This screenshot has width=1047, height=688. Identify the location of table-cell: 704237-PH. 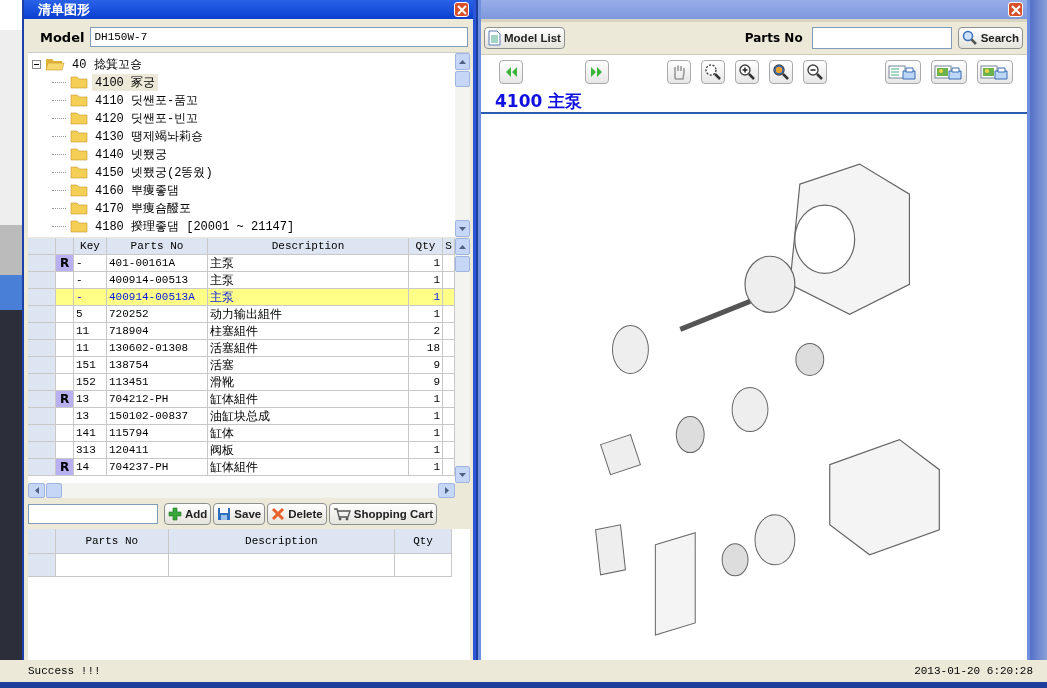
(157, 467).